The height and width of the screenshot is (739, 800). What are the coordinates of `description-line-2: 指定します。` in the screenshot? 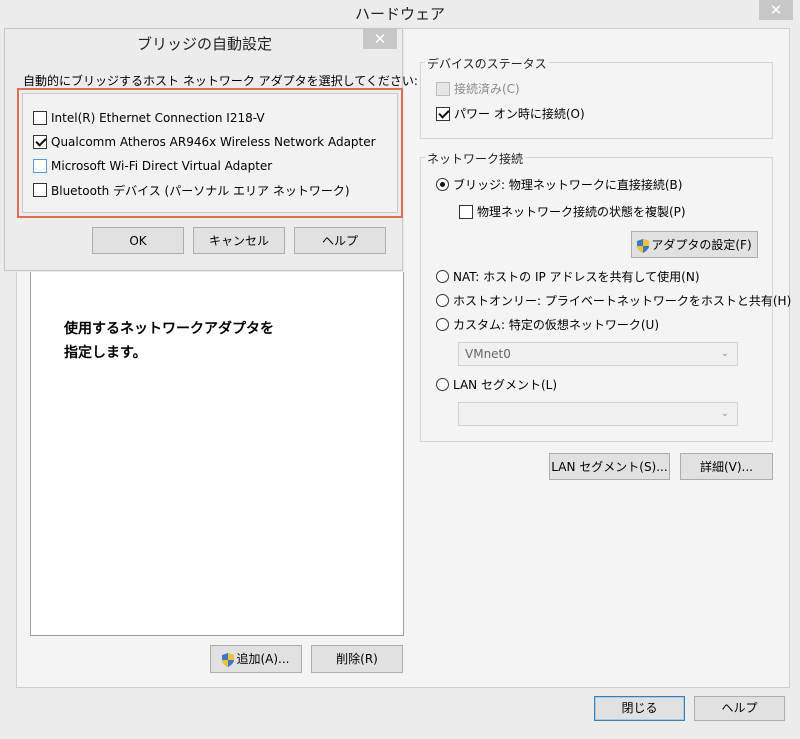 It's located at (105, 353).